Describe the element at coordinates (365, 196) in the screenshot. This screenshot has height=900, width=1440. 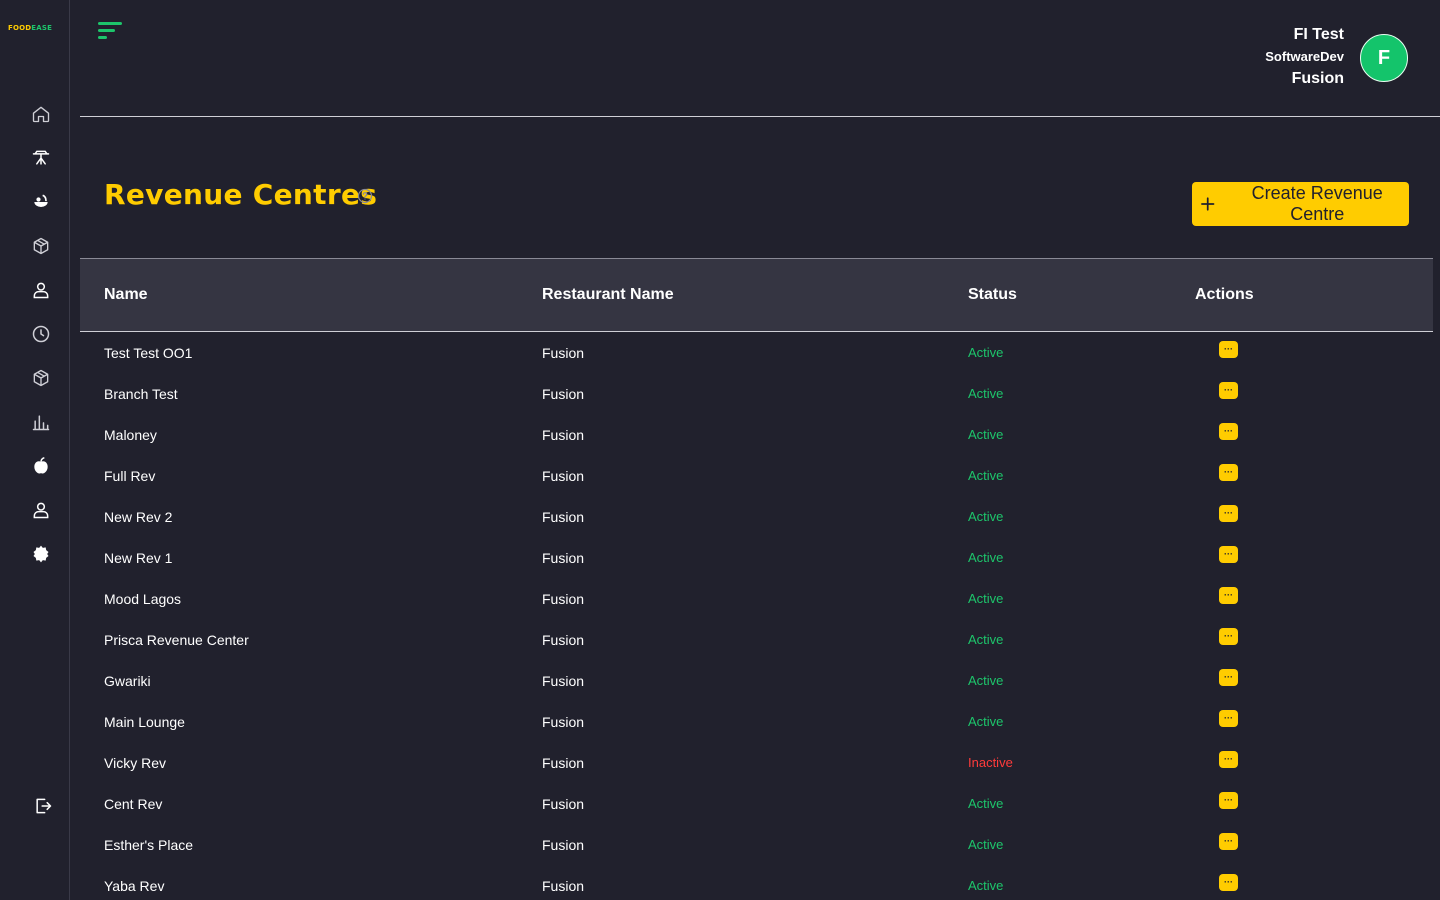
I see `help-icon` at that location.